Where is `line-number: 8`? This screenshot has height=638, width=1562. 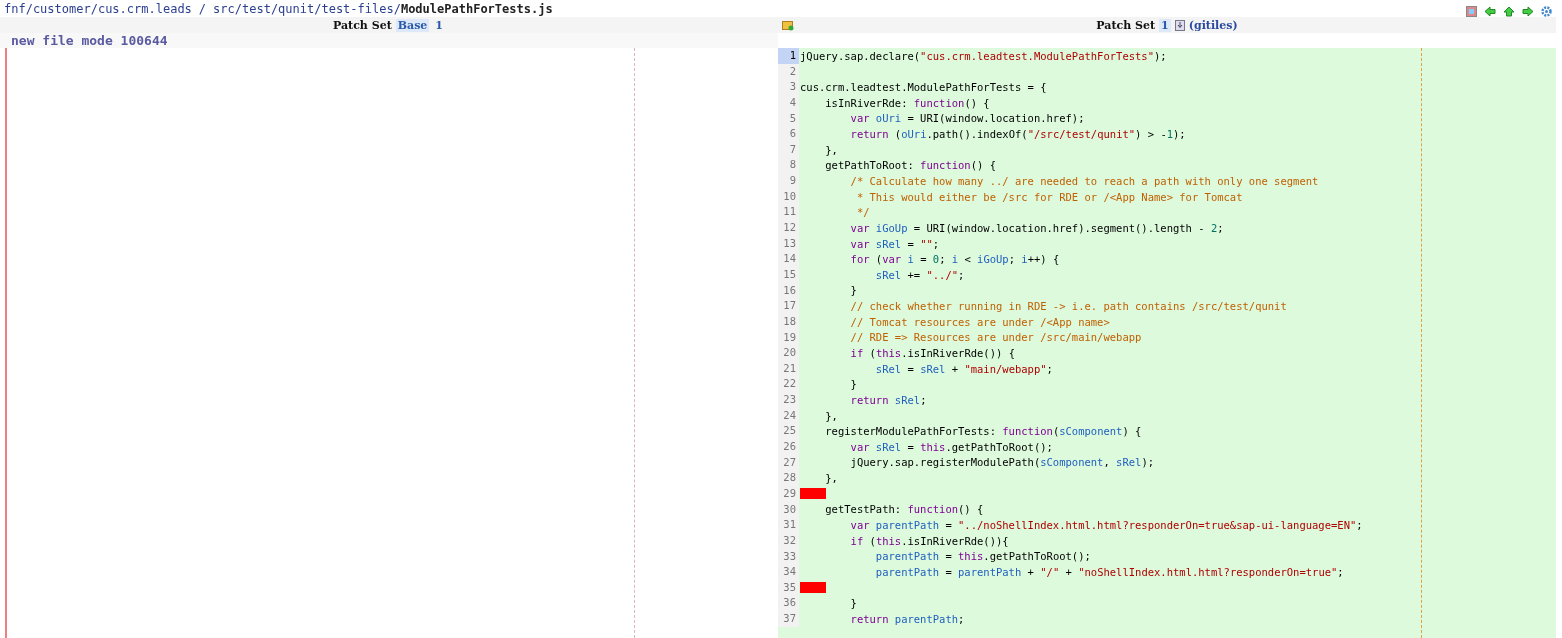 line-number: 8 is located at coordinates (788, 165).